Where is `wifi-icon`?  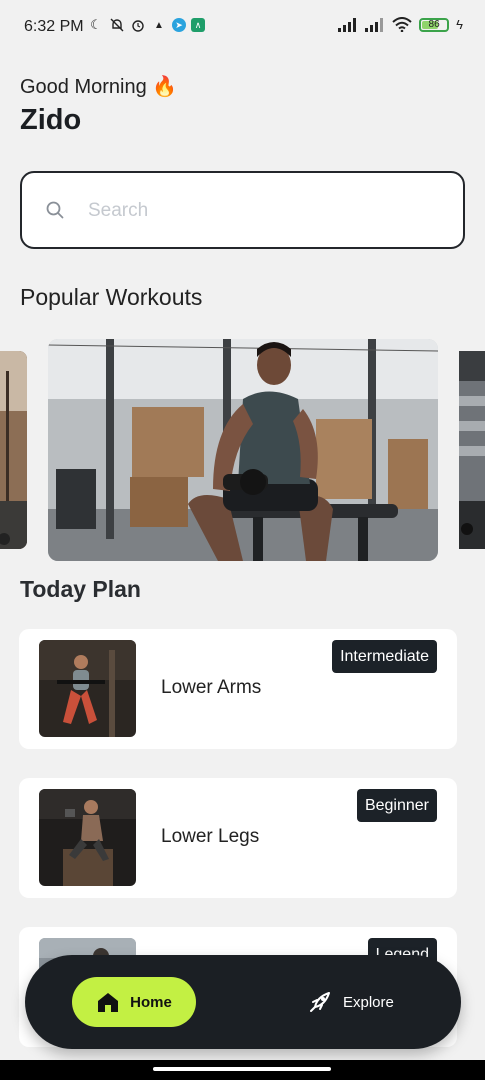 wifi-icon is located at coordinates (402, 24).